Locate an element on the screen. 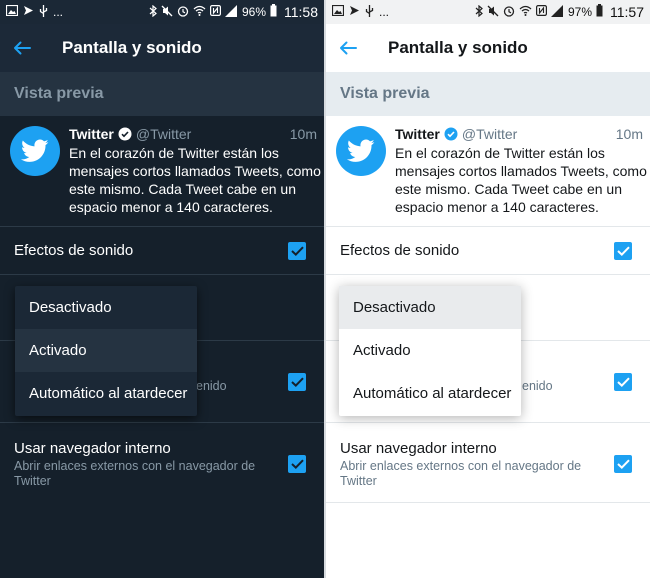 This screenshot has width=650, height=578. status-bar: ... 97% 11:57 is located at coordinates (488, 12).